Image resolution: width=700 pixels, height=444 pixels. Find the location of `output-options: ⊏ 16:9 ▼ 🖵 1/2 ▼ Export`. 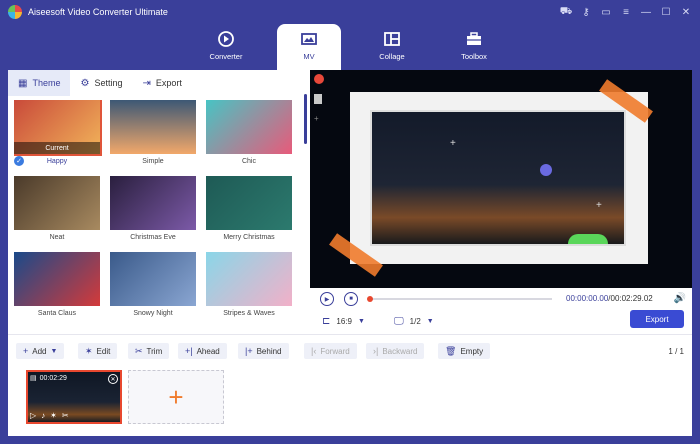

output-options: ⊏ 16:9 ▼ 🖵 1/2 ▼ Export is located at coordinates (501, 322).